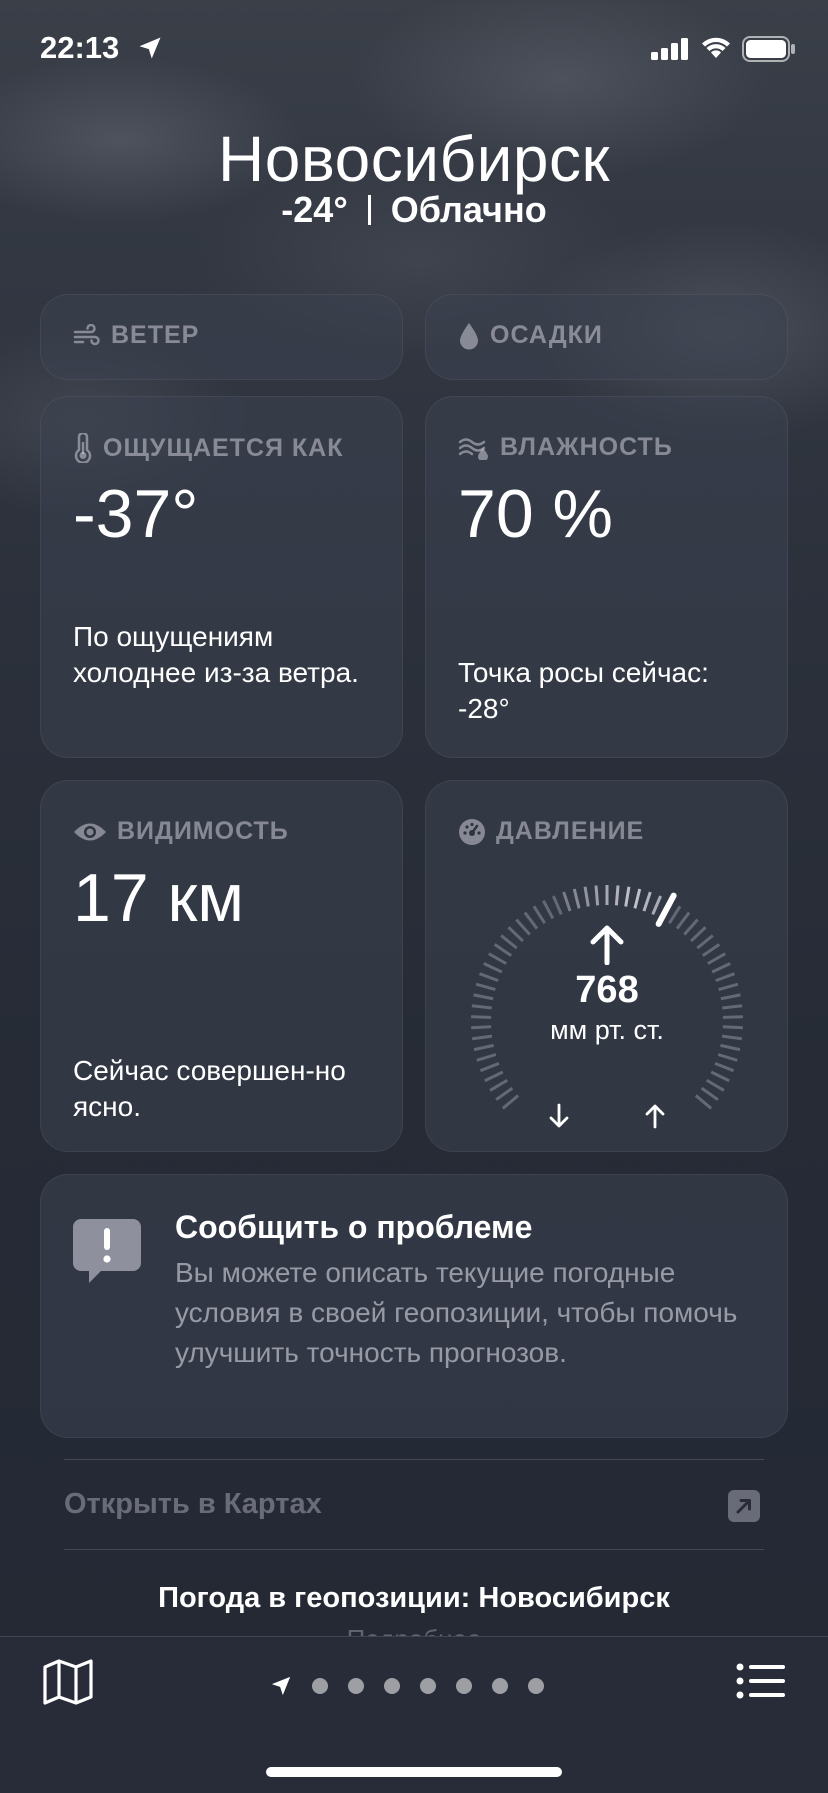 The width and height of the screenshot is (828, 1793). What do you see at coordinates (83, 448) in the screenshot?
I see `thermometer-icon` at bounding box center [83, 448].